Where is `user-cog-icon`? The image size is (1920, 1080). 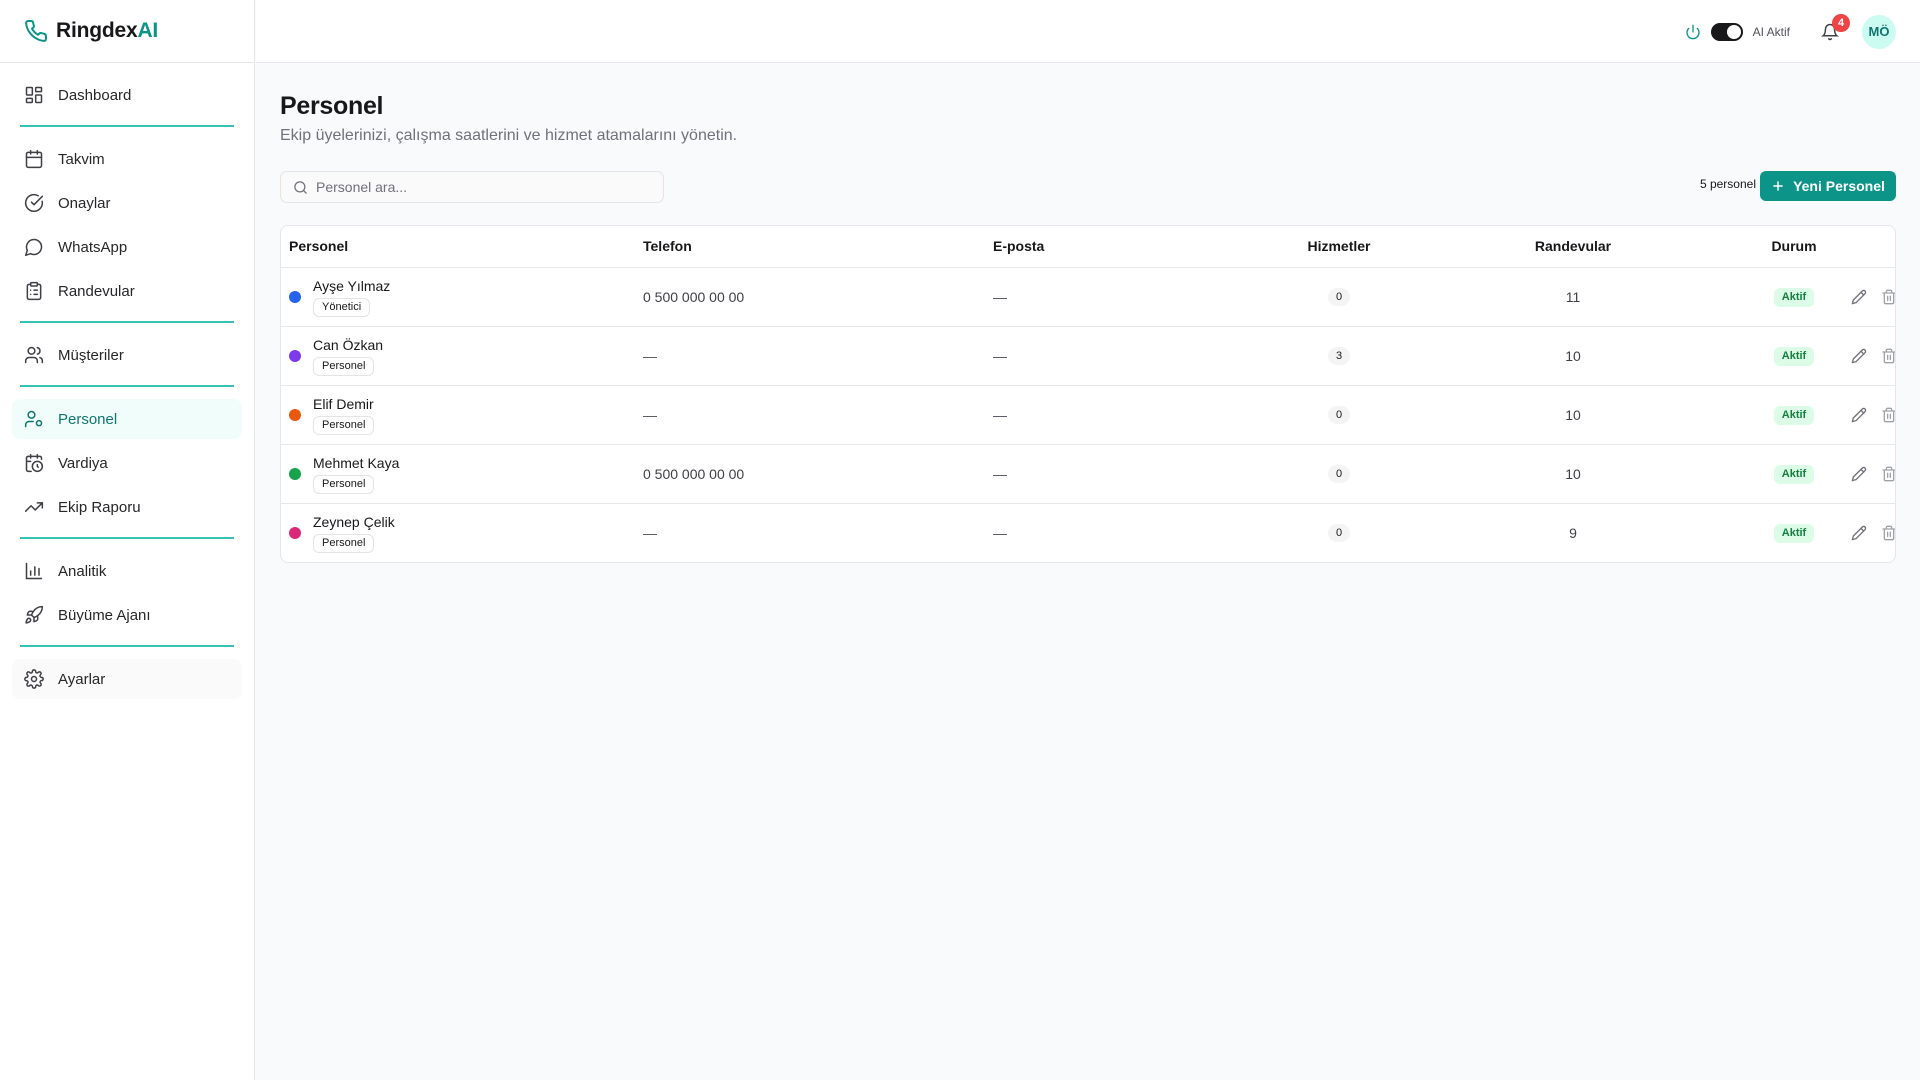
user-cog-icon is located at coordinates (34, 419).